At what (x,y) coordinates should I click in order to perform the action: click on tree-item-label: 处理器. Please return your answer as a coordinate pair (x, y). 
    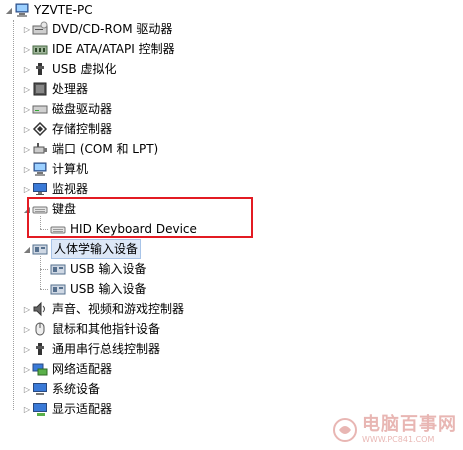
    Looking at the image, I should click on (70, 89).